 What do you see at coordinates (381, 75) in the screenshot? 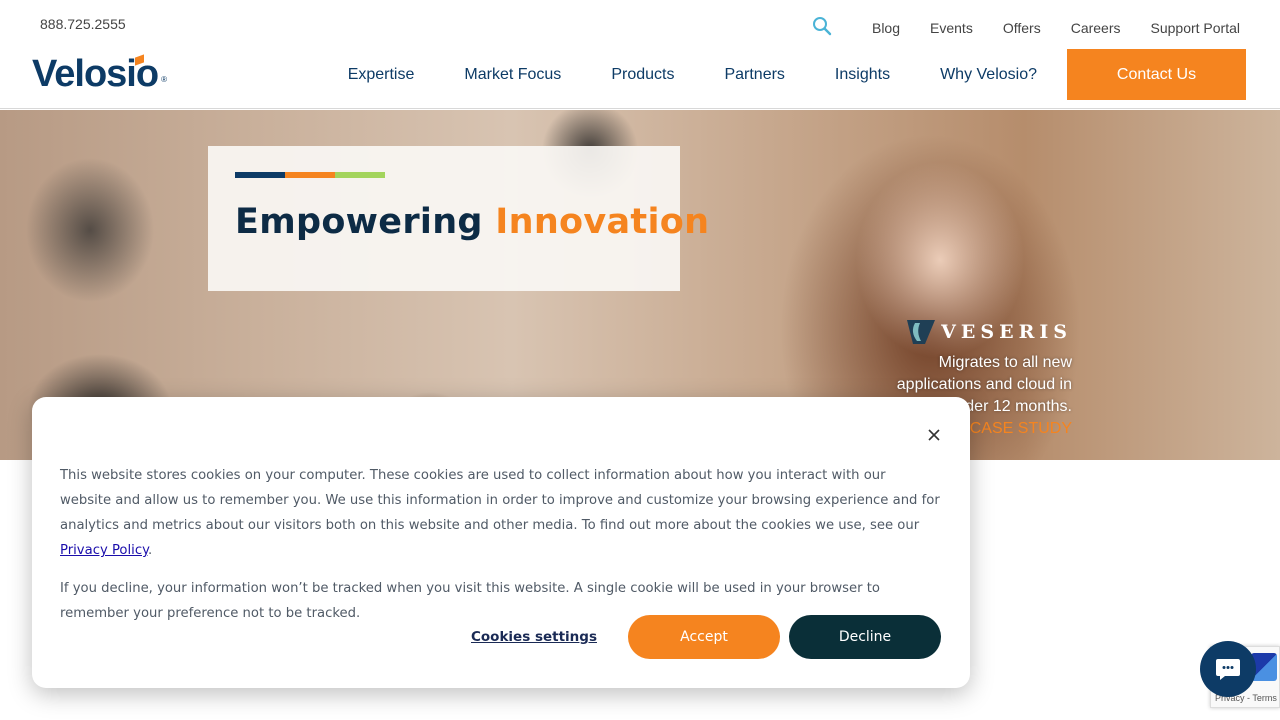
I see `nav-expertise: Expertise` at bounding box center [381, 75].